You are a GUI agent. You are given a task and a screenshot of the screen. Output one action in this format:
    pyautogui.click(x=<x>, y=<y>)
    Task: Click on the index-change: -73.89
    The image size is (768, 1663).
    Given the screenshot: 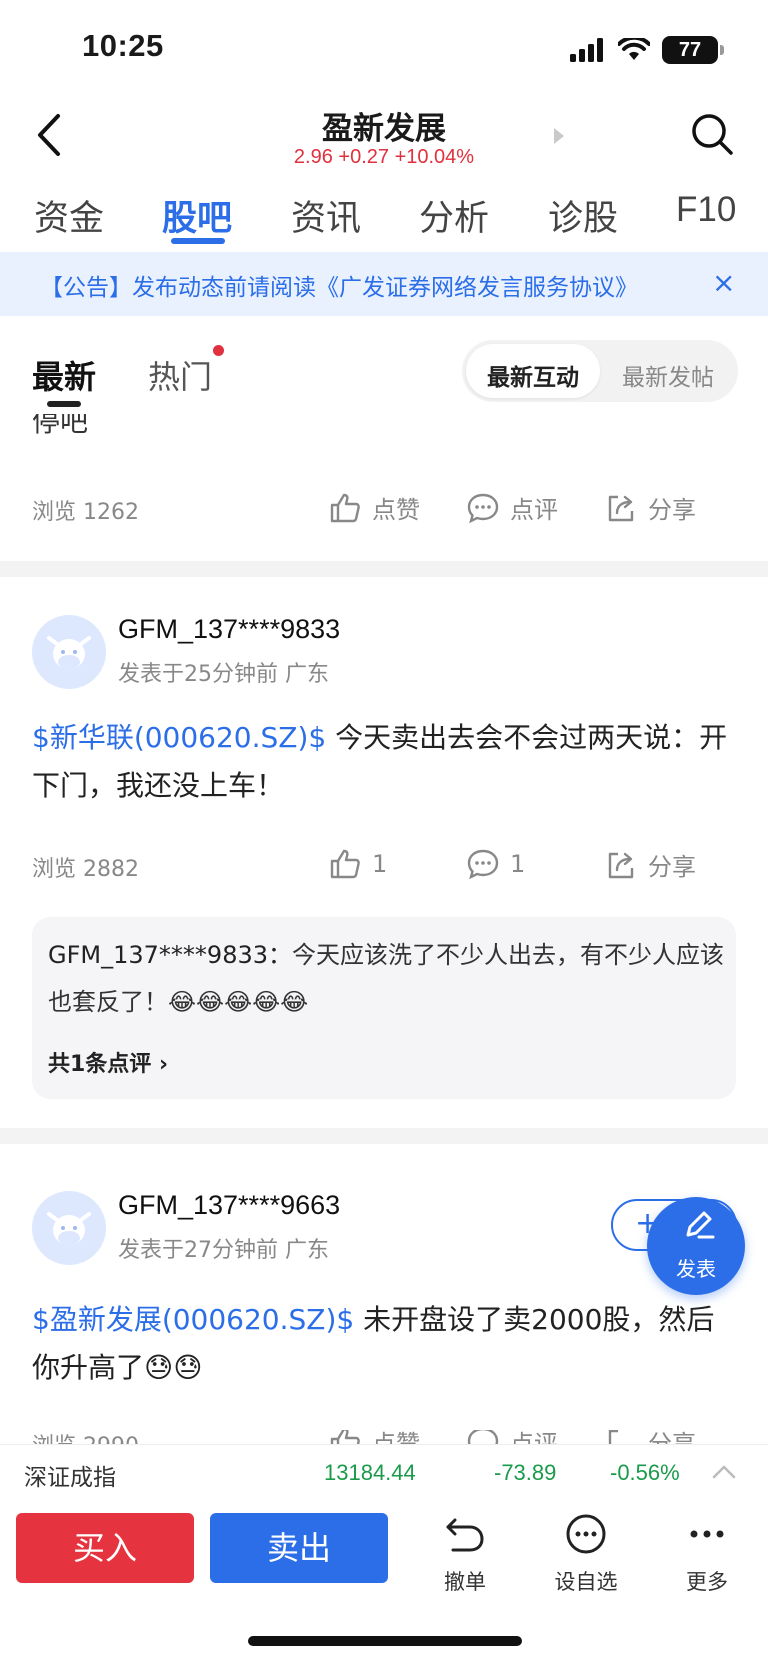 What is the action you would take?
    pyautogui.click(x=525, y=1472)
    